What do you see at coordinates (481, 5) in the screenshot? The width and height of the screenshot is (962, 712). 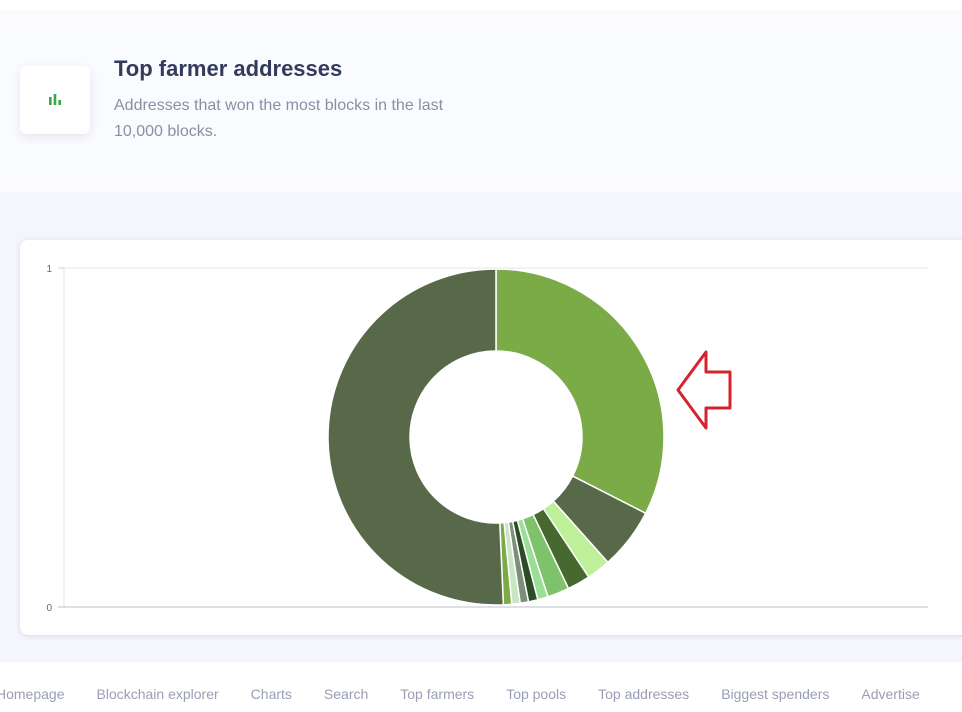 I see `top-bar` at bounding box center [481, 5].